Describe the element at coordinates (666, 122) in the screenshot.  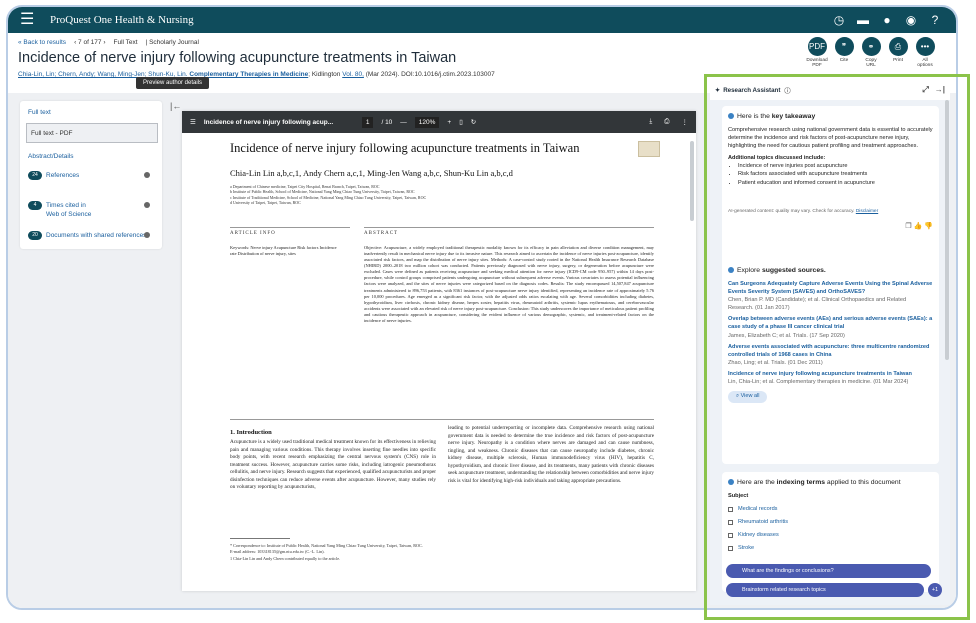
I see `print-icon: ⎙` at that location.